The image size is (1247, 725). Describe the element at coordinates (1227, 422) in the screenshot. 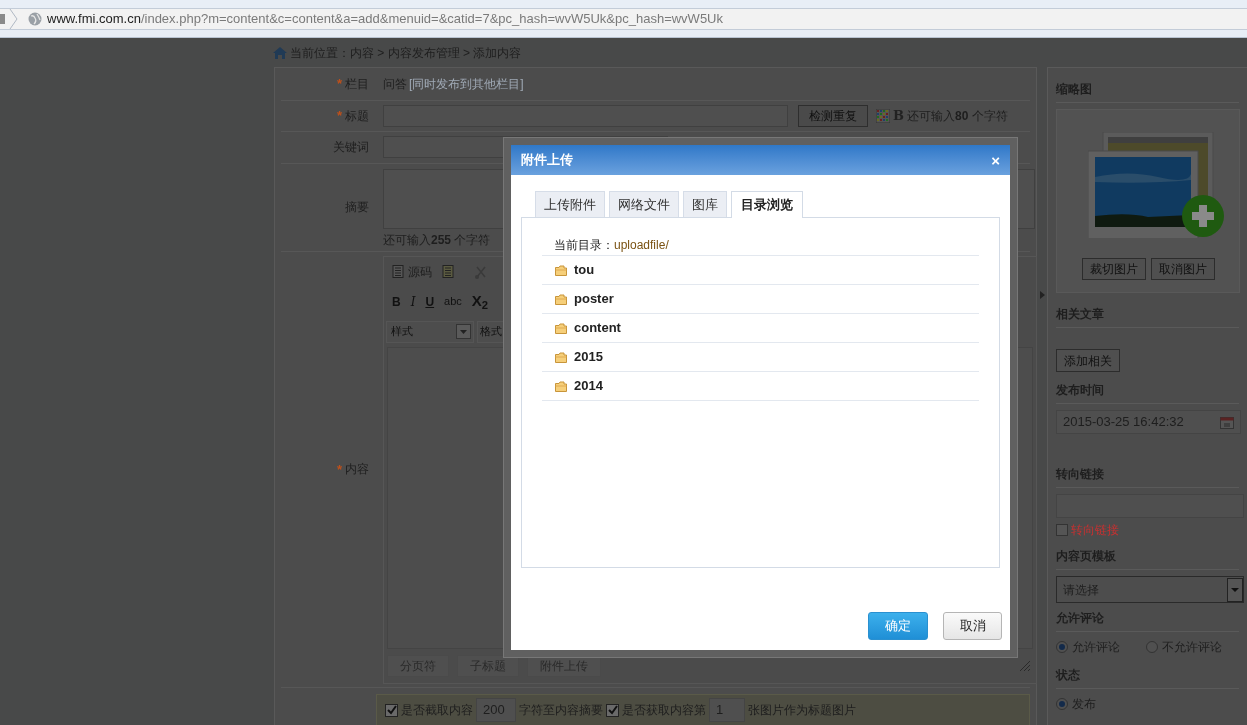

I see `calendar-icon` at that location.